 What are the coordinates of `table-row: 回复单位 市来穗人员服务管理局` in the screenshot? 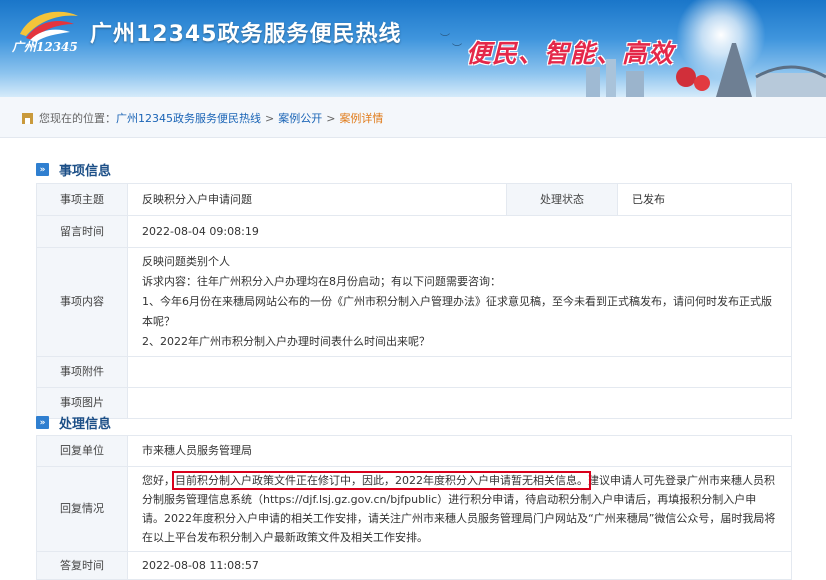 It's located at (414, 451).